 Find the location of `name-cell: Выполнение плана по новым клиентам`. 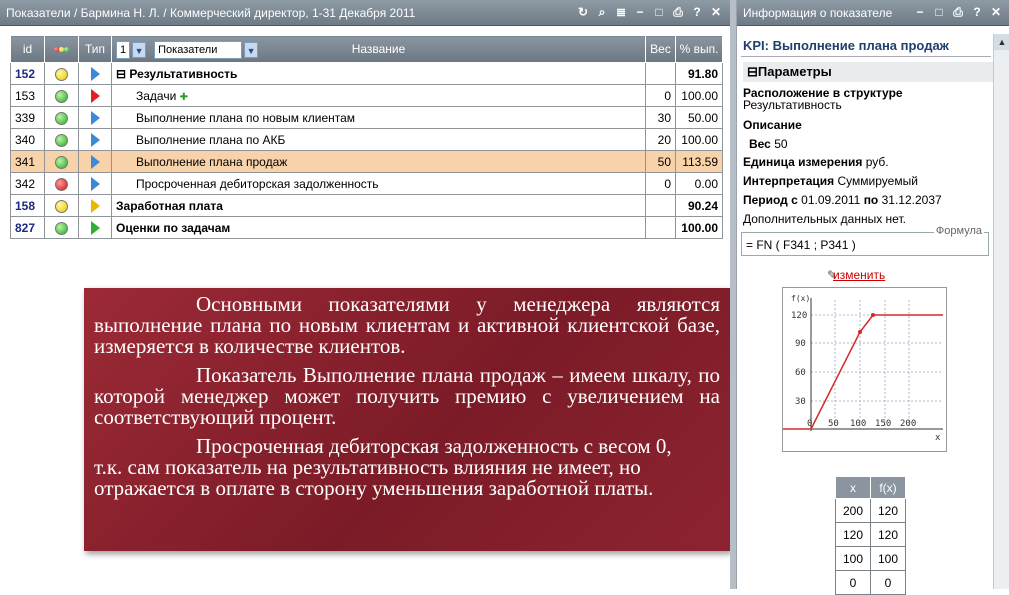

name-cell: Выполнение плана по новым клиентам is located at coordinates (378, 117).